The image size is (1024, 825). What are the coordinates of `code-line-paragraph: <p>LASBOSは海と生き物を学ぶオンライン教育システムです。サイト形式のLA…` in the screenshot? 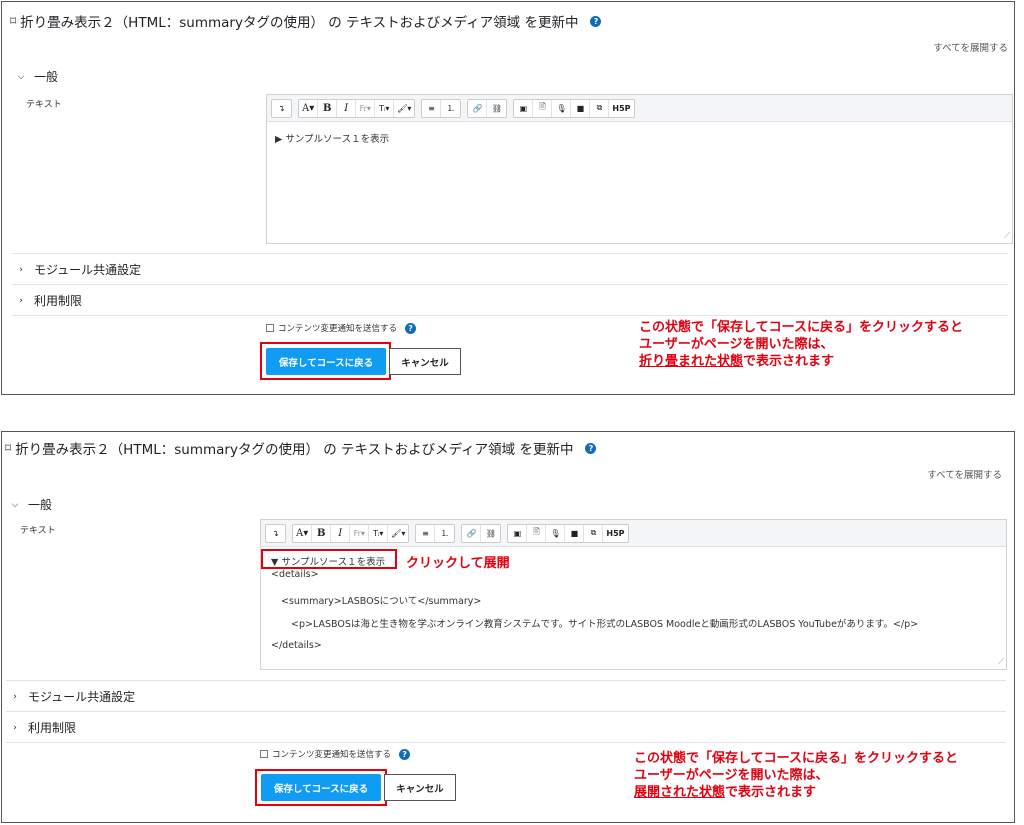 It's located at (605, 624).